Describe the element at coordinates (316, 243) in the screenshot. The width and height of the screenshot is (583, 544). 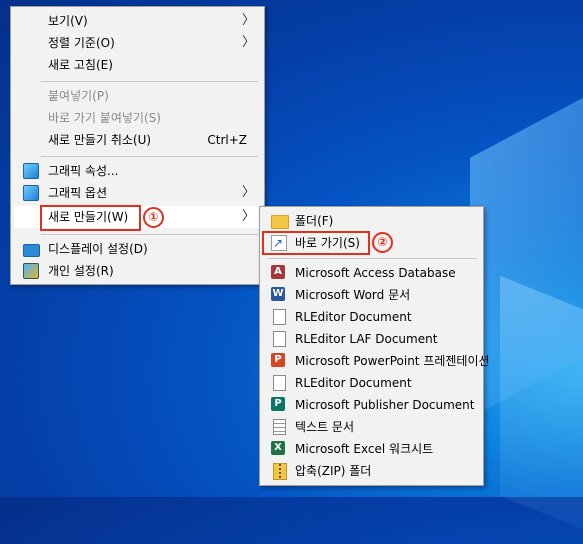
I see `highlight-box-shortcut` at that location.